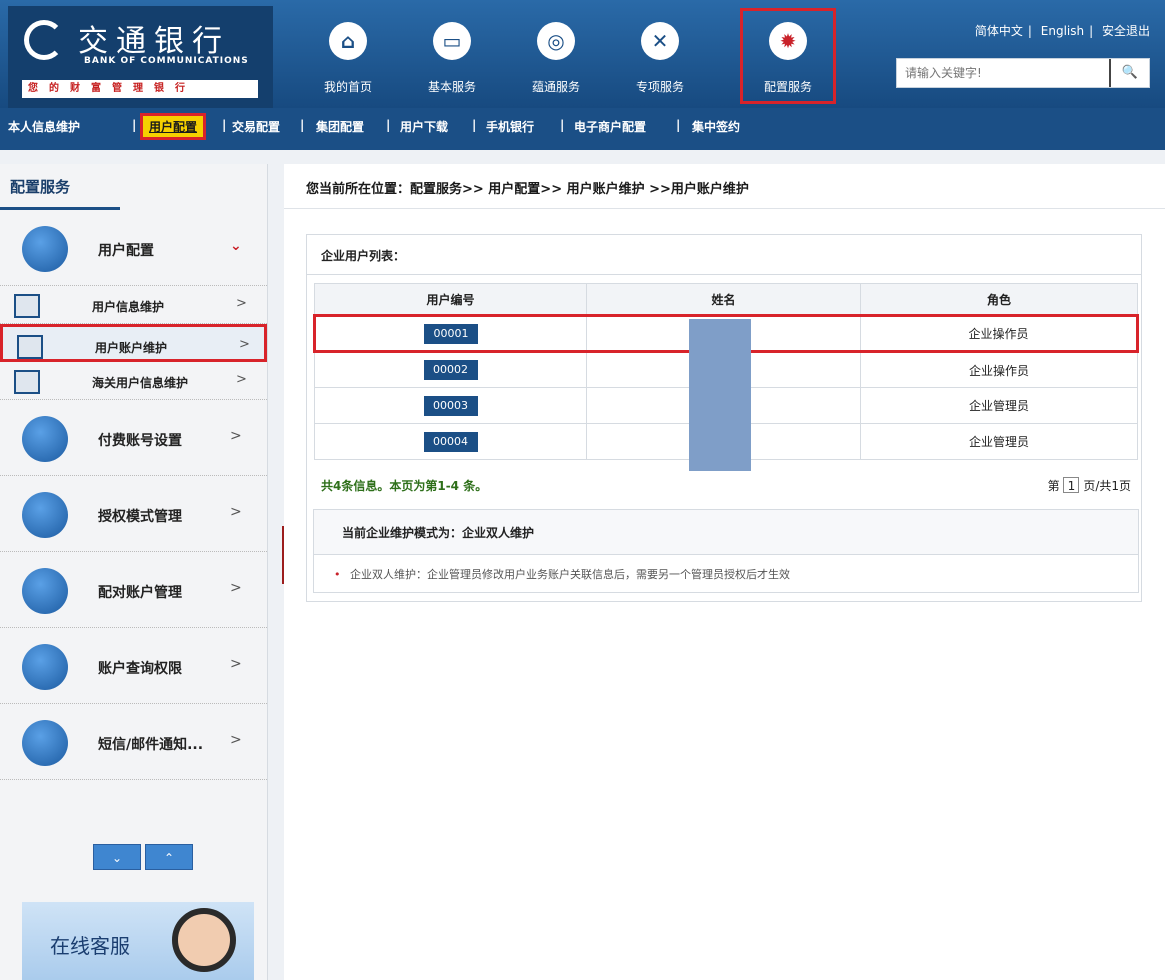 The height and width of the screenshot is (980, 1165). I want to click on sidebar-group-auth-mode: 授权模式管理 >, so click(133, 514).